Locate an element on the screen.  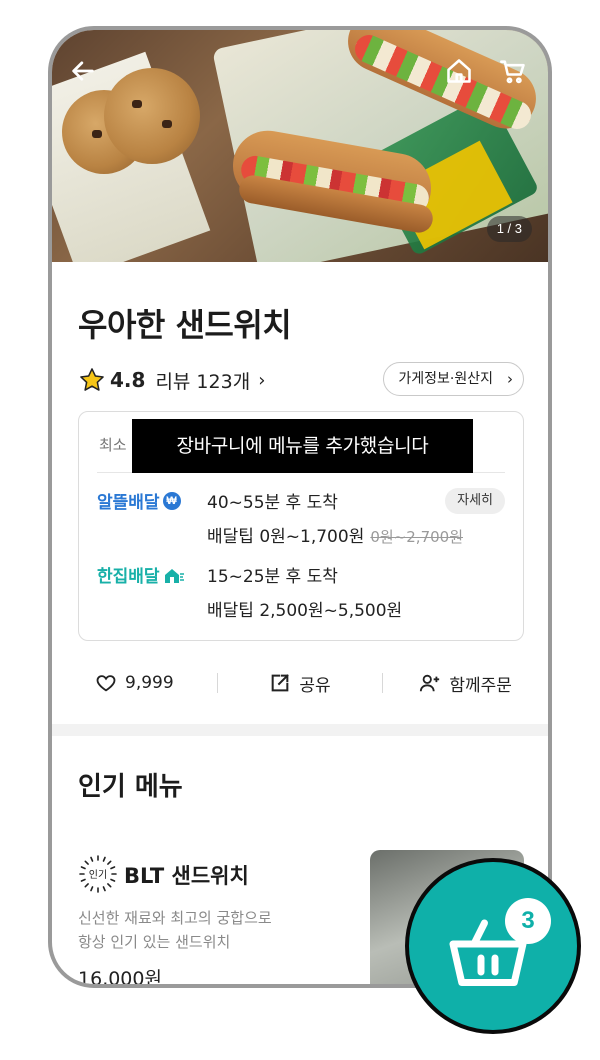
share-label: 공유 is located at coordinates (315, 685).